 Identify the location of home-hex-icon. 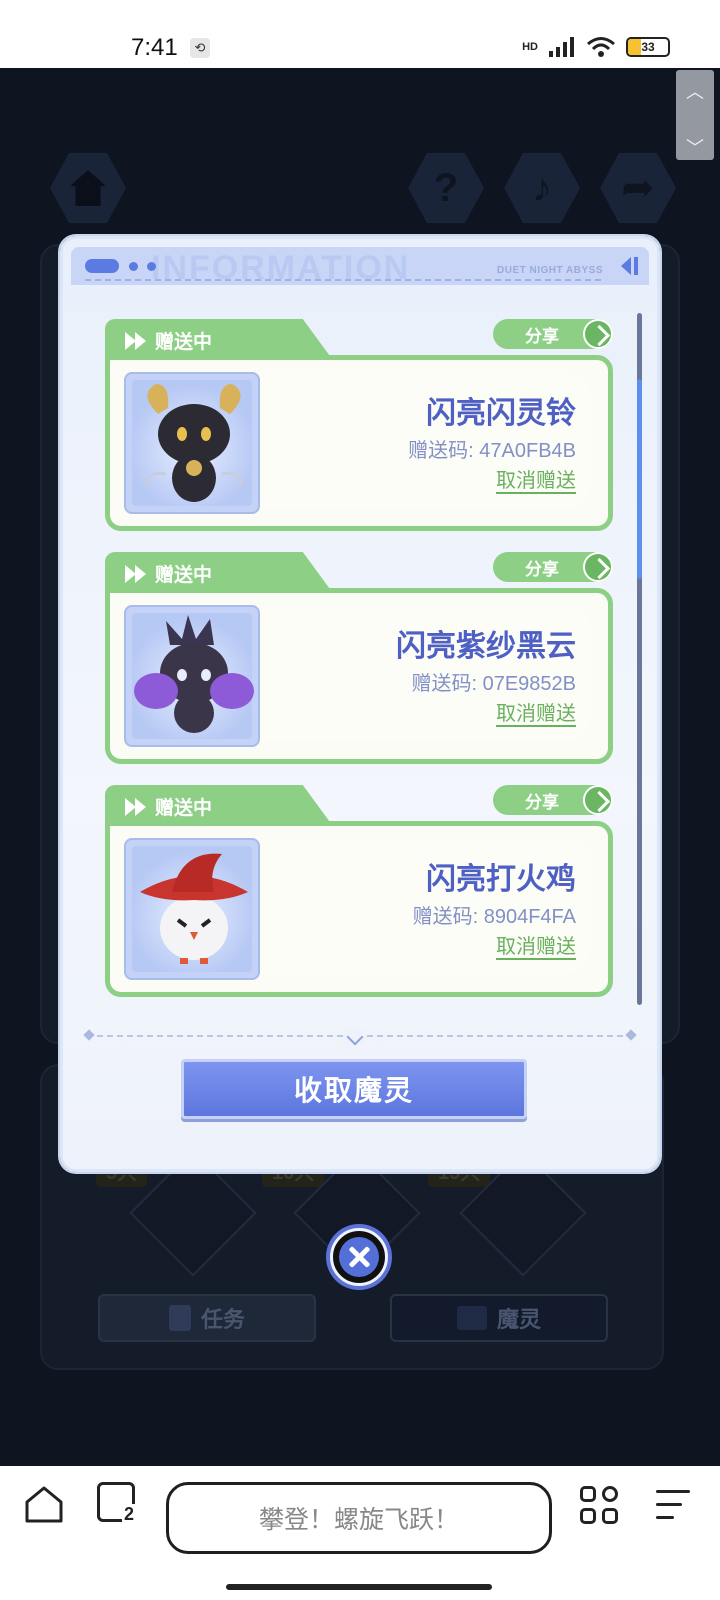
(88, 188).